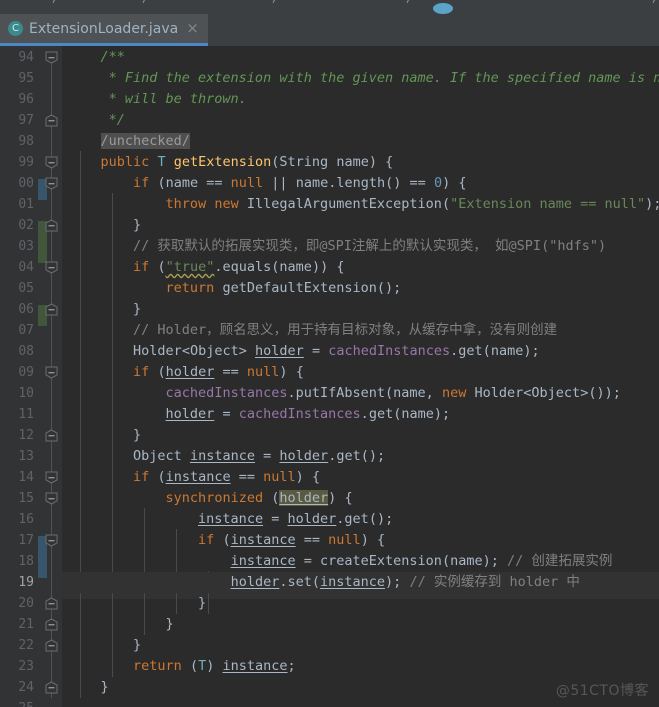 The image size is (659, 707). I want to click on line-number: 01, so click(26, 204).